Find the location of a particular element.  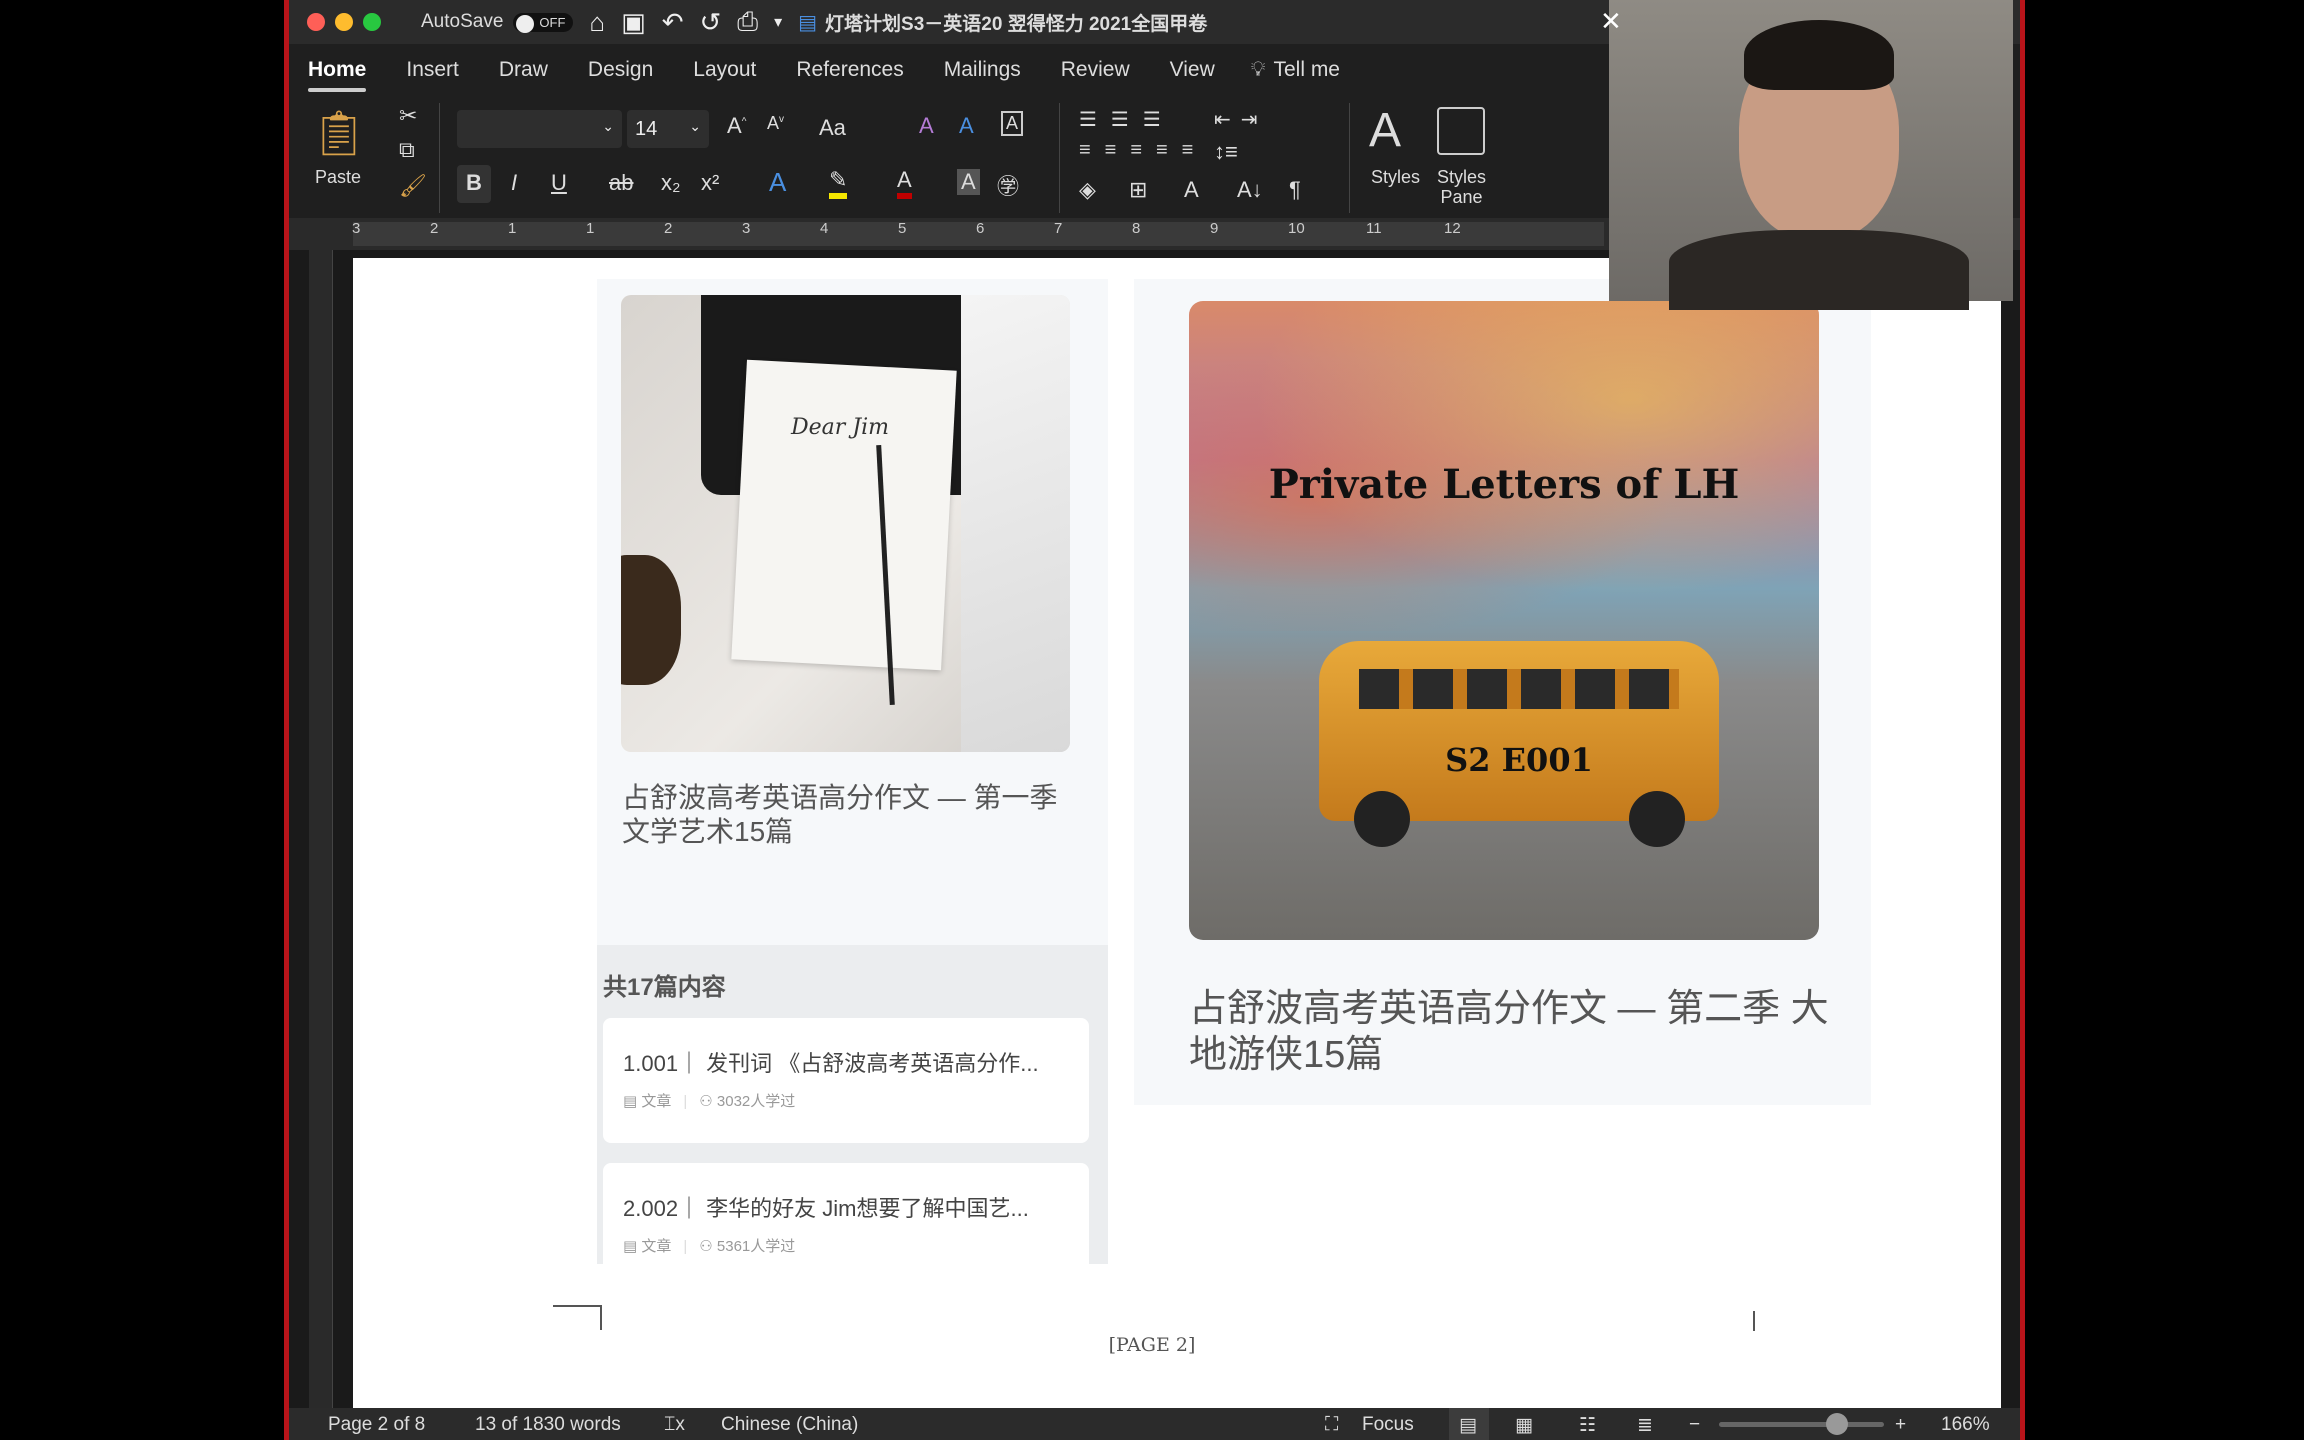

font-size-select: 14 ⌄ is located at coordinates (668, 129).